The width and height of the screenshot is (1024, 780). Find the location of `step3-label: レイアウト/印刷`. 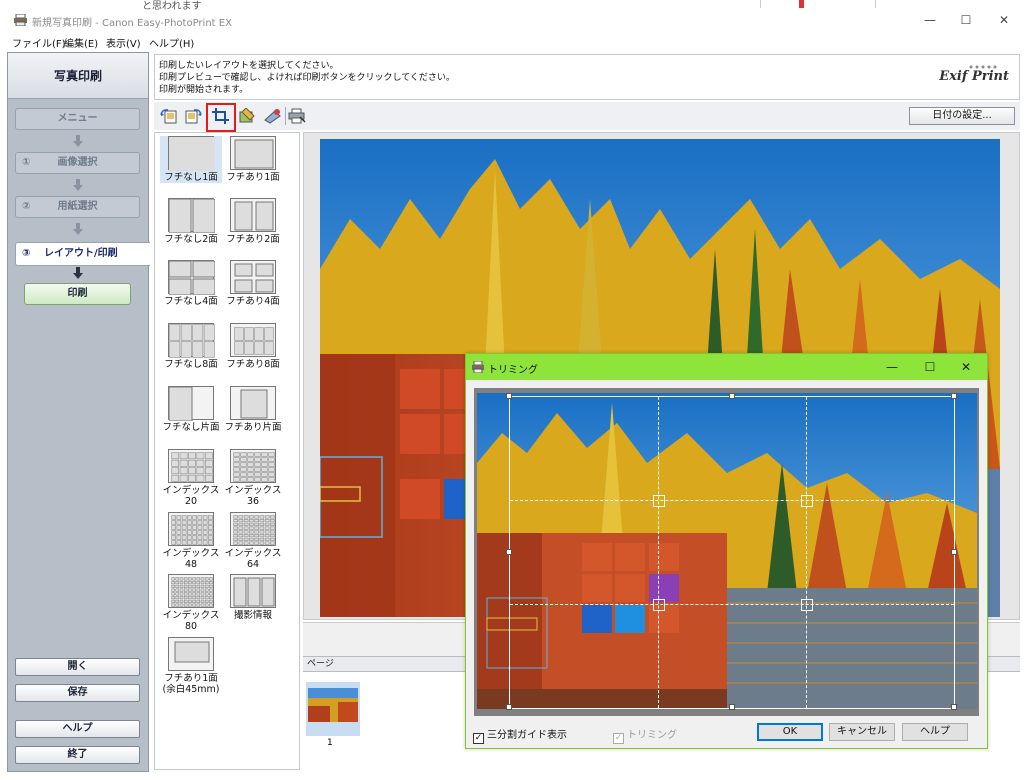

step3-label: レイアウト/印刷 is located at coordinates (81, 253).